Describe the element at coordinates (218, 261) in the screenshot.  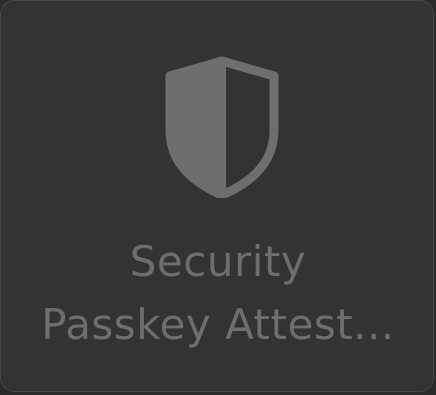
I see `tile-title-line-1: Security` at that location.